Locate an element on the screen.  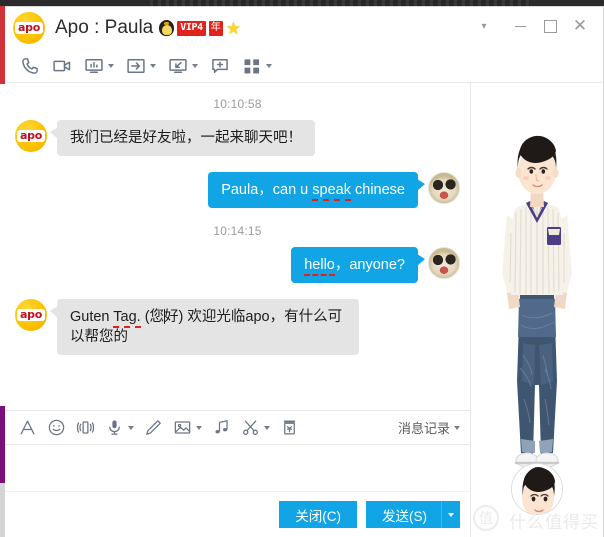
emoji-button is located at coordinates (56, 428).